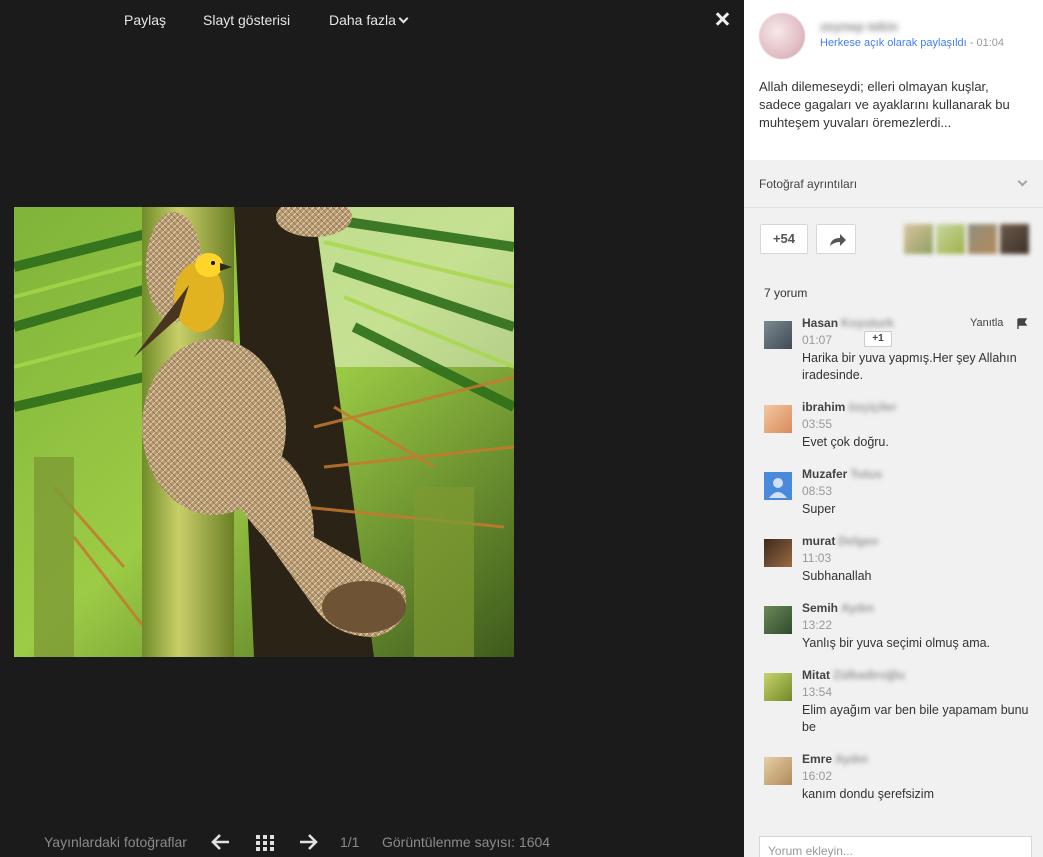 This screenshot has width=1043, height=857. I want to click on comment-text: Evet çok doğru., so click(845, 442).